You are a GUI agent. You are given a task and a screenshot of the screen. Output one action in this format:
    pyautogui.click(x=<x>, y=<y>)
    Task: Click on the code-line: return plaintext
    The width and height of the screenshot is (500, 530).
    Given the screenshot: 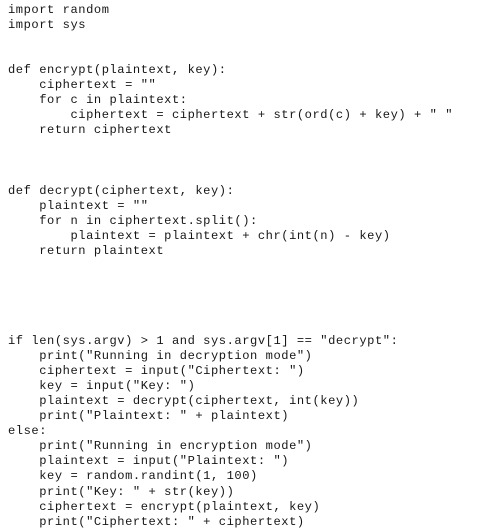 What is the action you would take?
    pyautogui.click(x=86, y=250)
    